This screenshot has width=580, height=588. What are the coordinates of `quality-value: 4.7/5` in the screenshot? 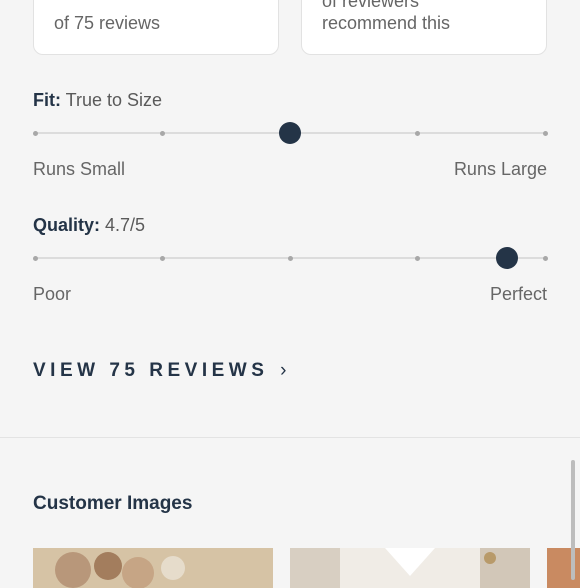 It's located at (125, 225).